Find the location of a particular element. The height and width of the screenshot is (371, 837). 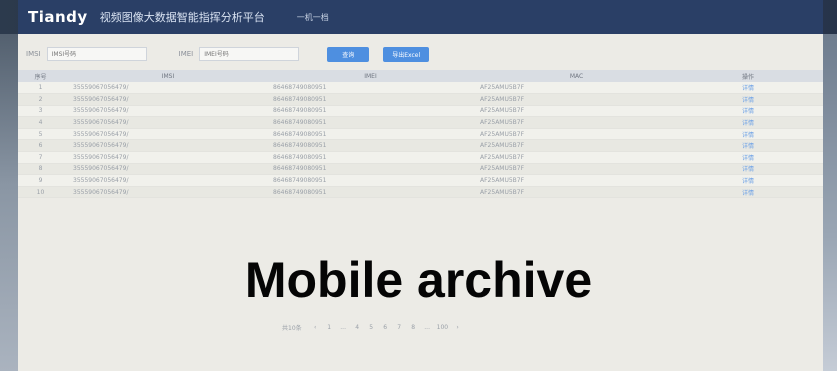

top-bar: Tiandy 视频图像大数据智能指挥分析平台 一机一档 is located at coordinates (420, 17).